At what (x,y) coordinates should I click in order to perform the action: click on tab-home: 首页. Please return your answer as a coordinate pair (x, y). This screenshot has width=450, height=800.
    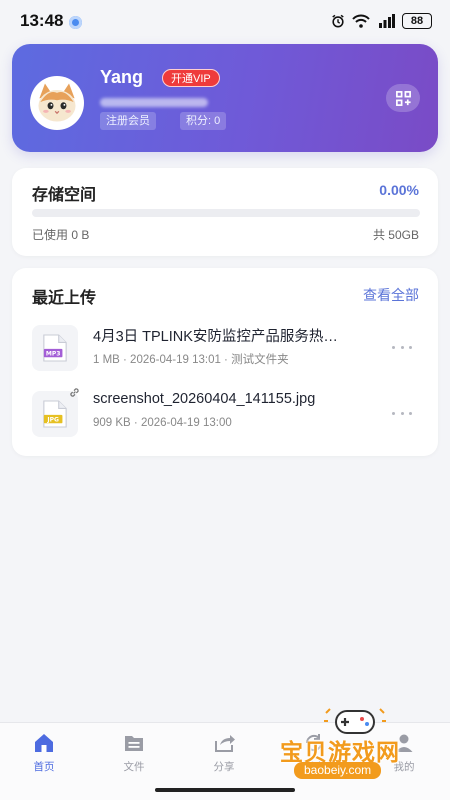
    Looking at the image, I should click on (44, 752).